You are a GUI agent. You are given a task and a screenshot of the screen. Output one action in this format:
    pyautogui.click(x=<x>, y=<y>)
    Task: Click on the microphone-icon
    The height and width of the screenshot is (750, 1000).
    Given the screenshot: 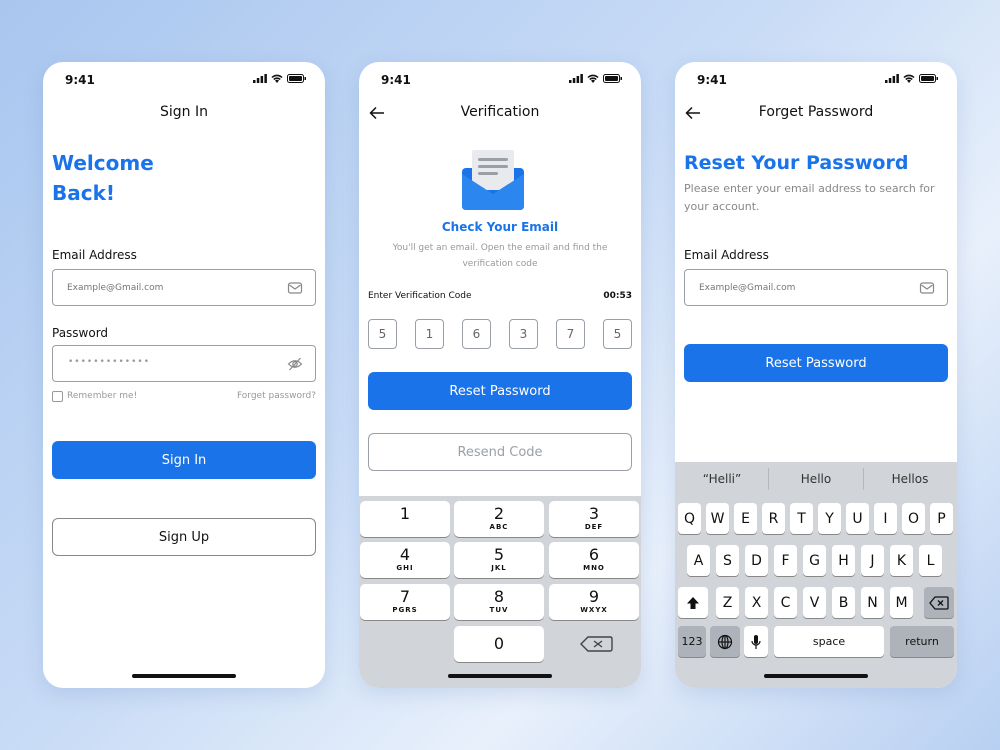 What is the action you would take?
    pyautogui.click(x=756, y=641)
    